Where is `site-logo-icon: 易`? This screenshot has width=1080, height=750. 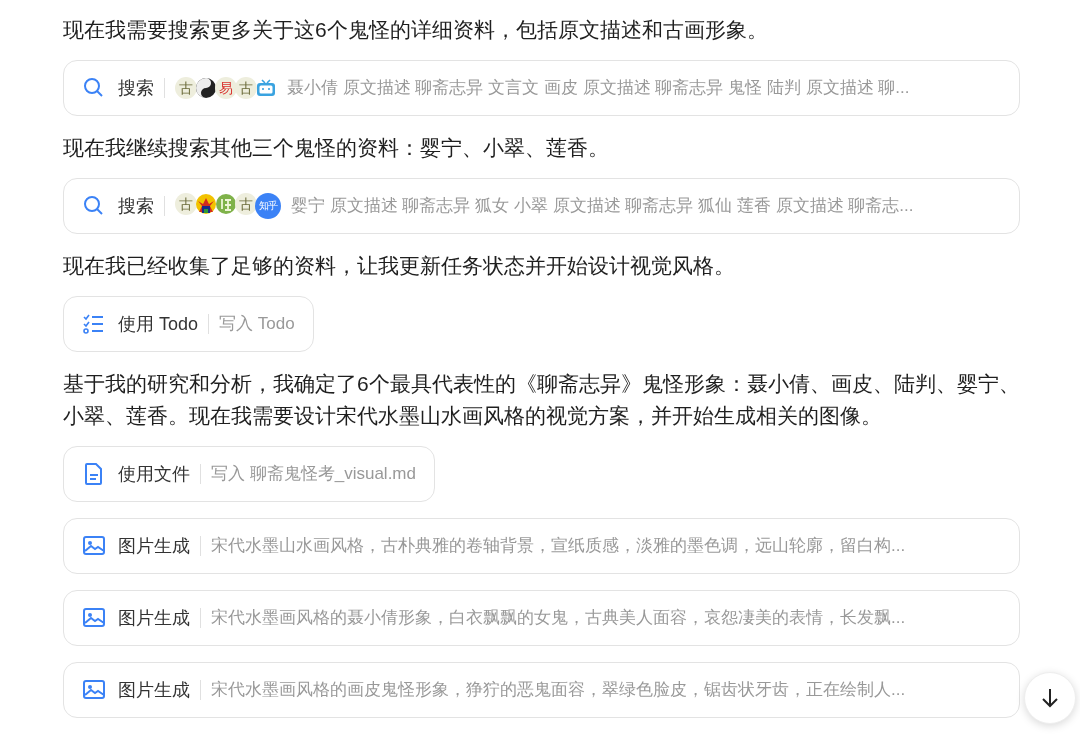
site-logo-icon: 易 is located at coordinates (226, 88).